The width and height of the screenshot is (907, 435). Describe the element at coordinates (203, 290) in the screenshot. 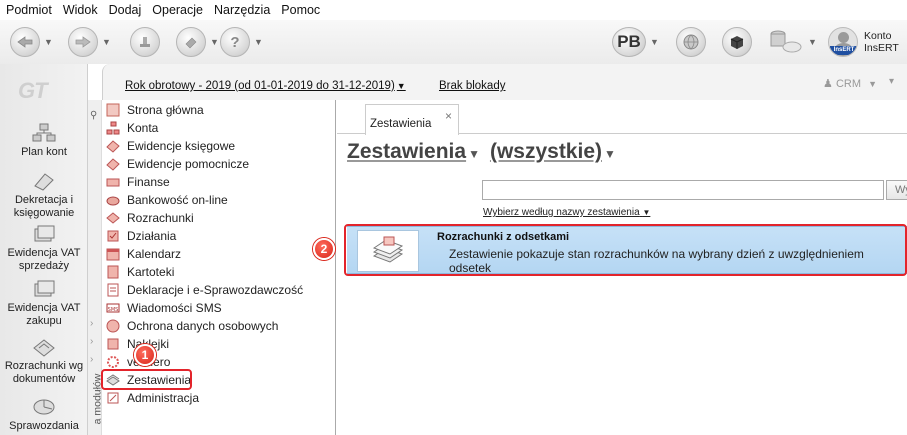

I see `module-deklaracje: Deklaracje i e-Sprawozdawczość` at that location.